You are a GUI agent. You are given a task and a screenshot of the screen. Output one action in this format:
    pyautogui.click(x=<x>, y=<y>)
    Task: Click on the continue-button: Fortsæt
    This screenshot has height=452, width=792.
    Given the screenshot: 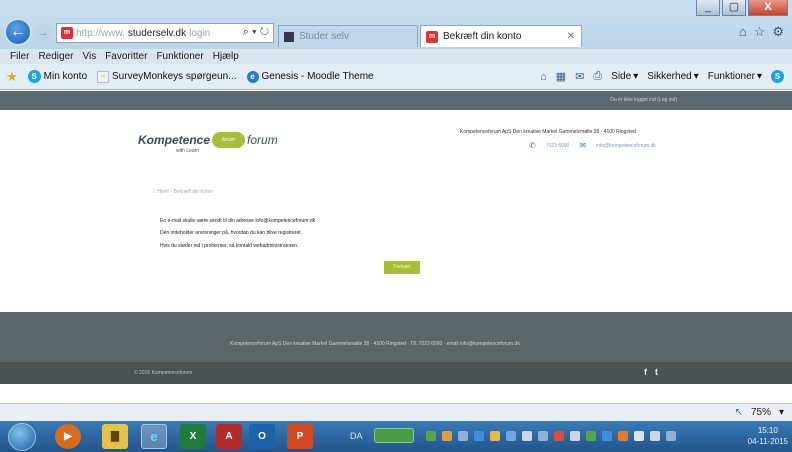 What is the action you would take?
    pyautogui.click(x=402, y=267)
    